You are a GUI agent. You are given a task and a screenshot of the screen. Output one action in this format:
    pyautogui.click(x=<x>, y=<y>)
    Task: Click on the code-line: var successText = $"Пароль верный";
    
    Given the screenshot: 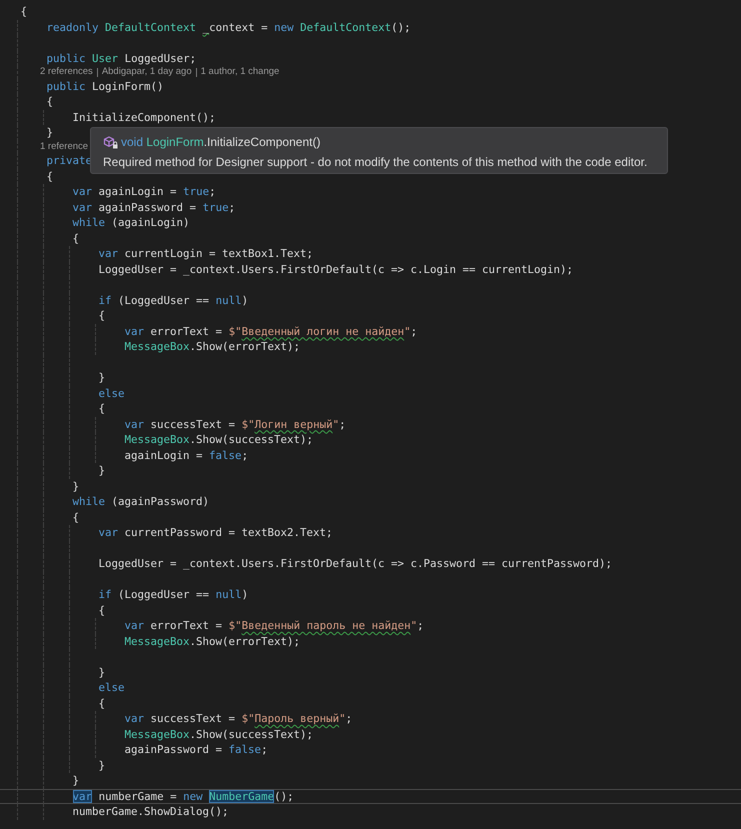 What is the action you would take?
    pyautogui.click(x=238, y=718)
    